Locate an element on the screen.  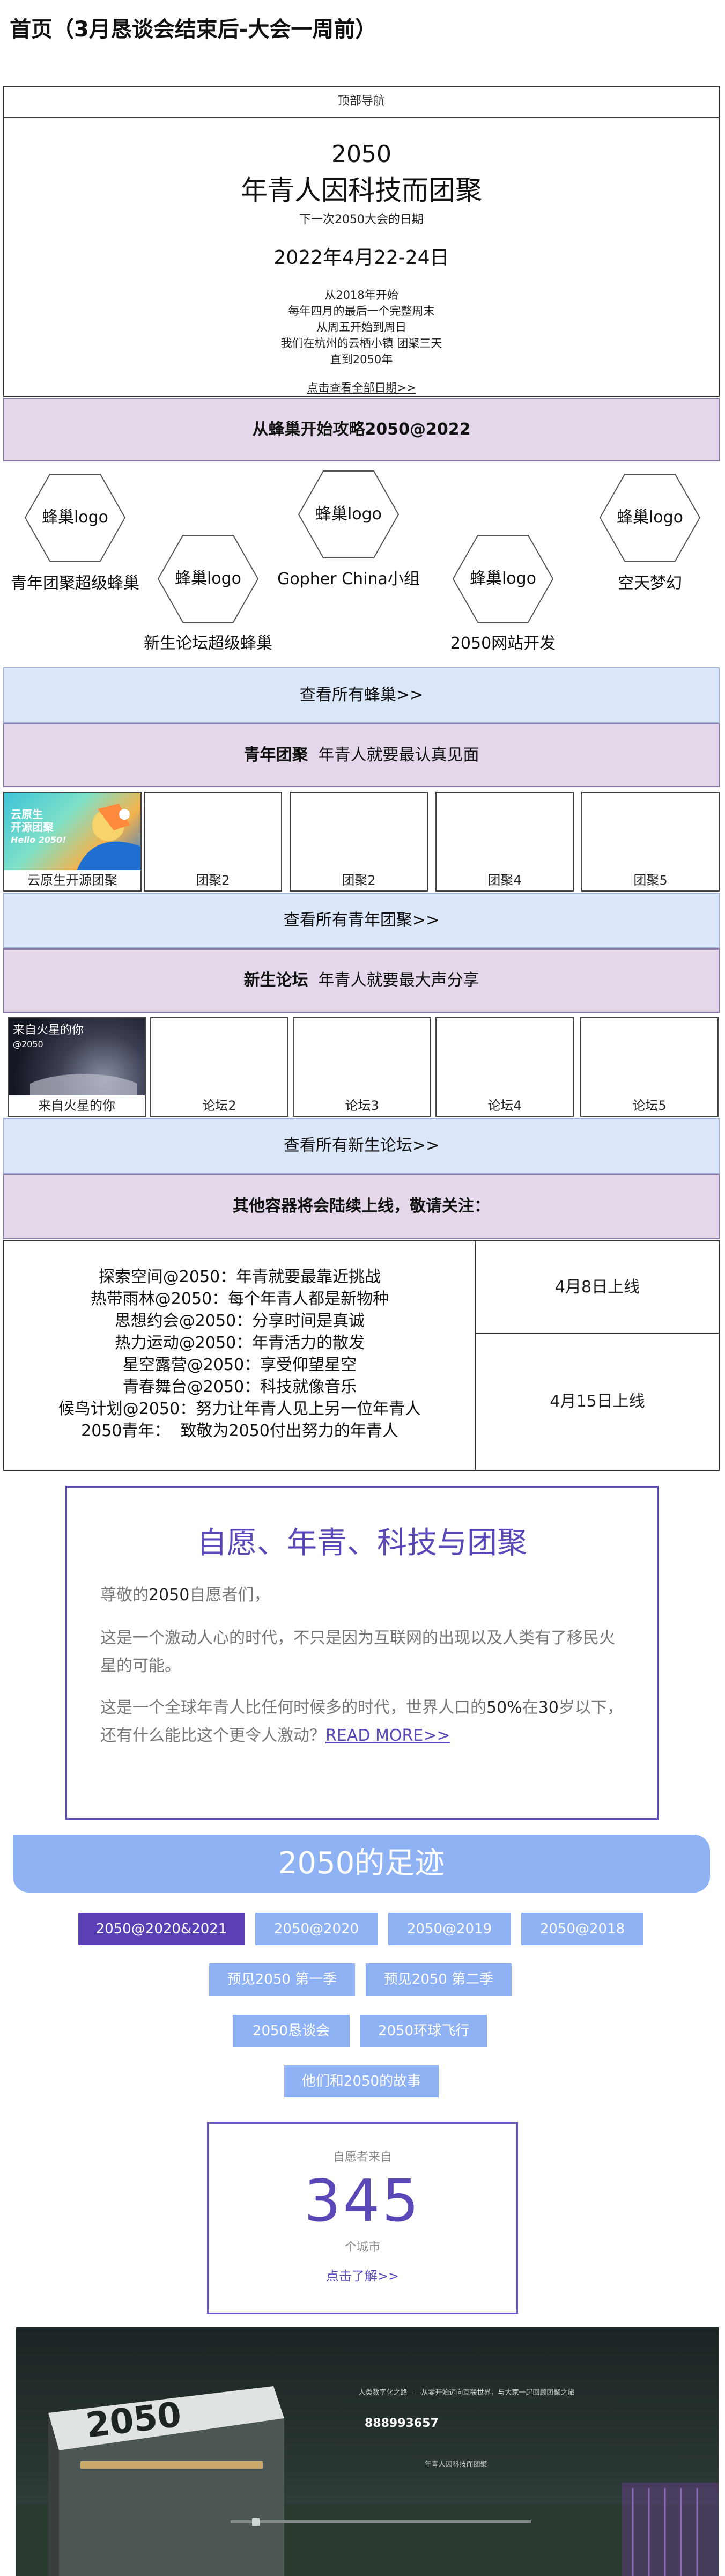
strategy-title: 从蜂巢开始攻略2050@2022 is located at coordinates (361, 429).